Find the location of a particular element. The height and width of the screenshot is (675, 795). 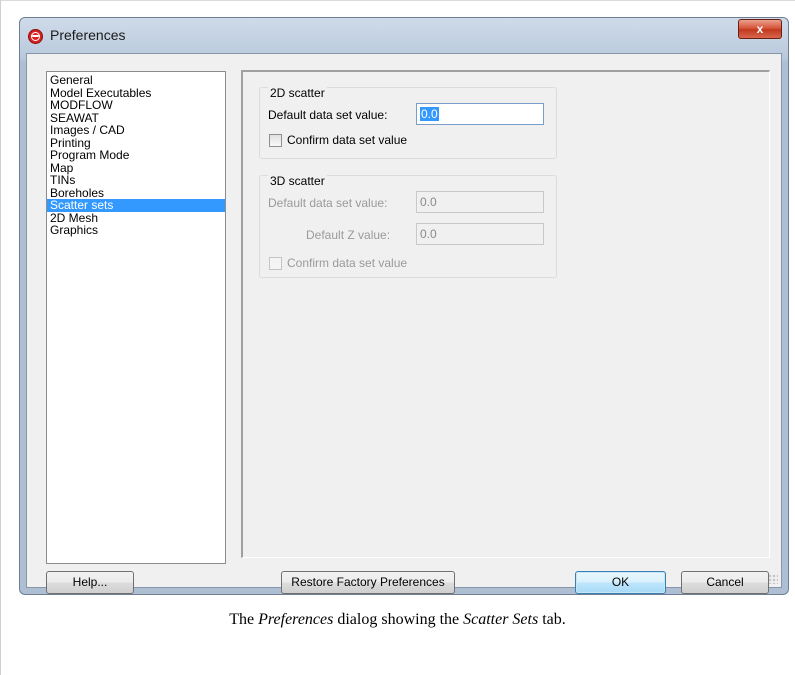

category-item-scatter-sets: Scatter sets is located at coordinates (136, 205).